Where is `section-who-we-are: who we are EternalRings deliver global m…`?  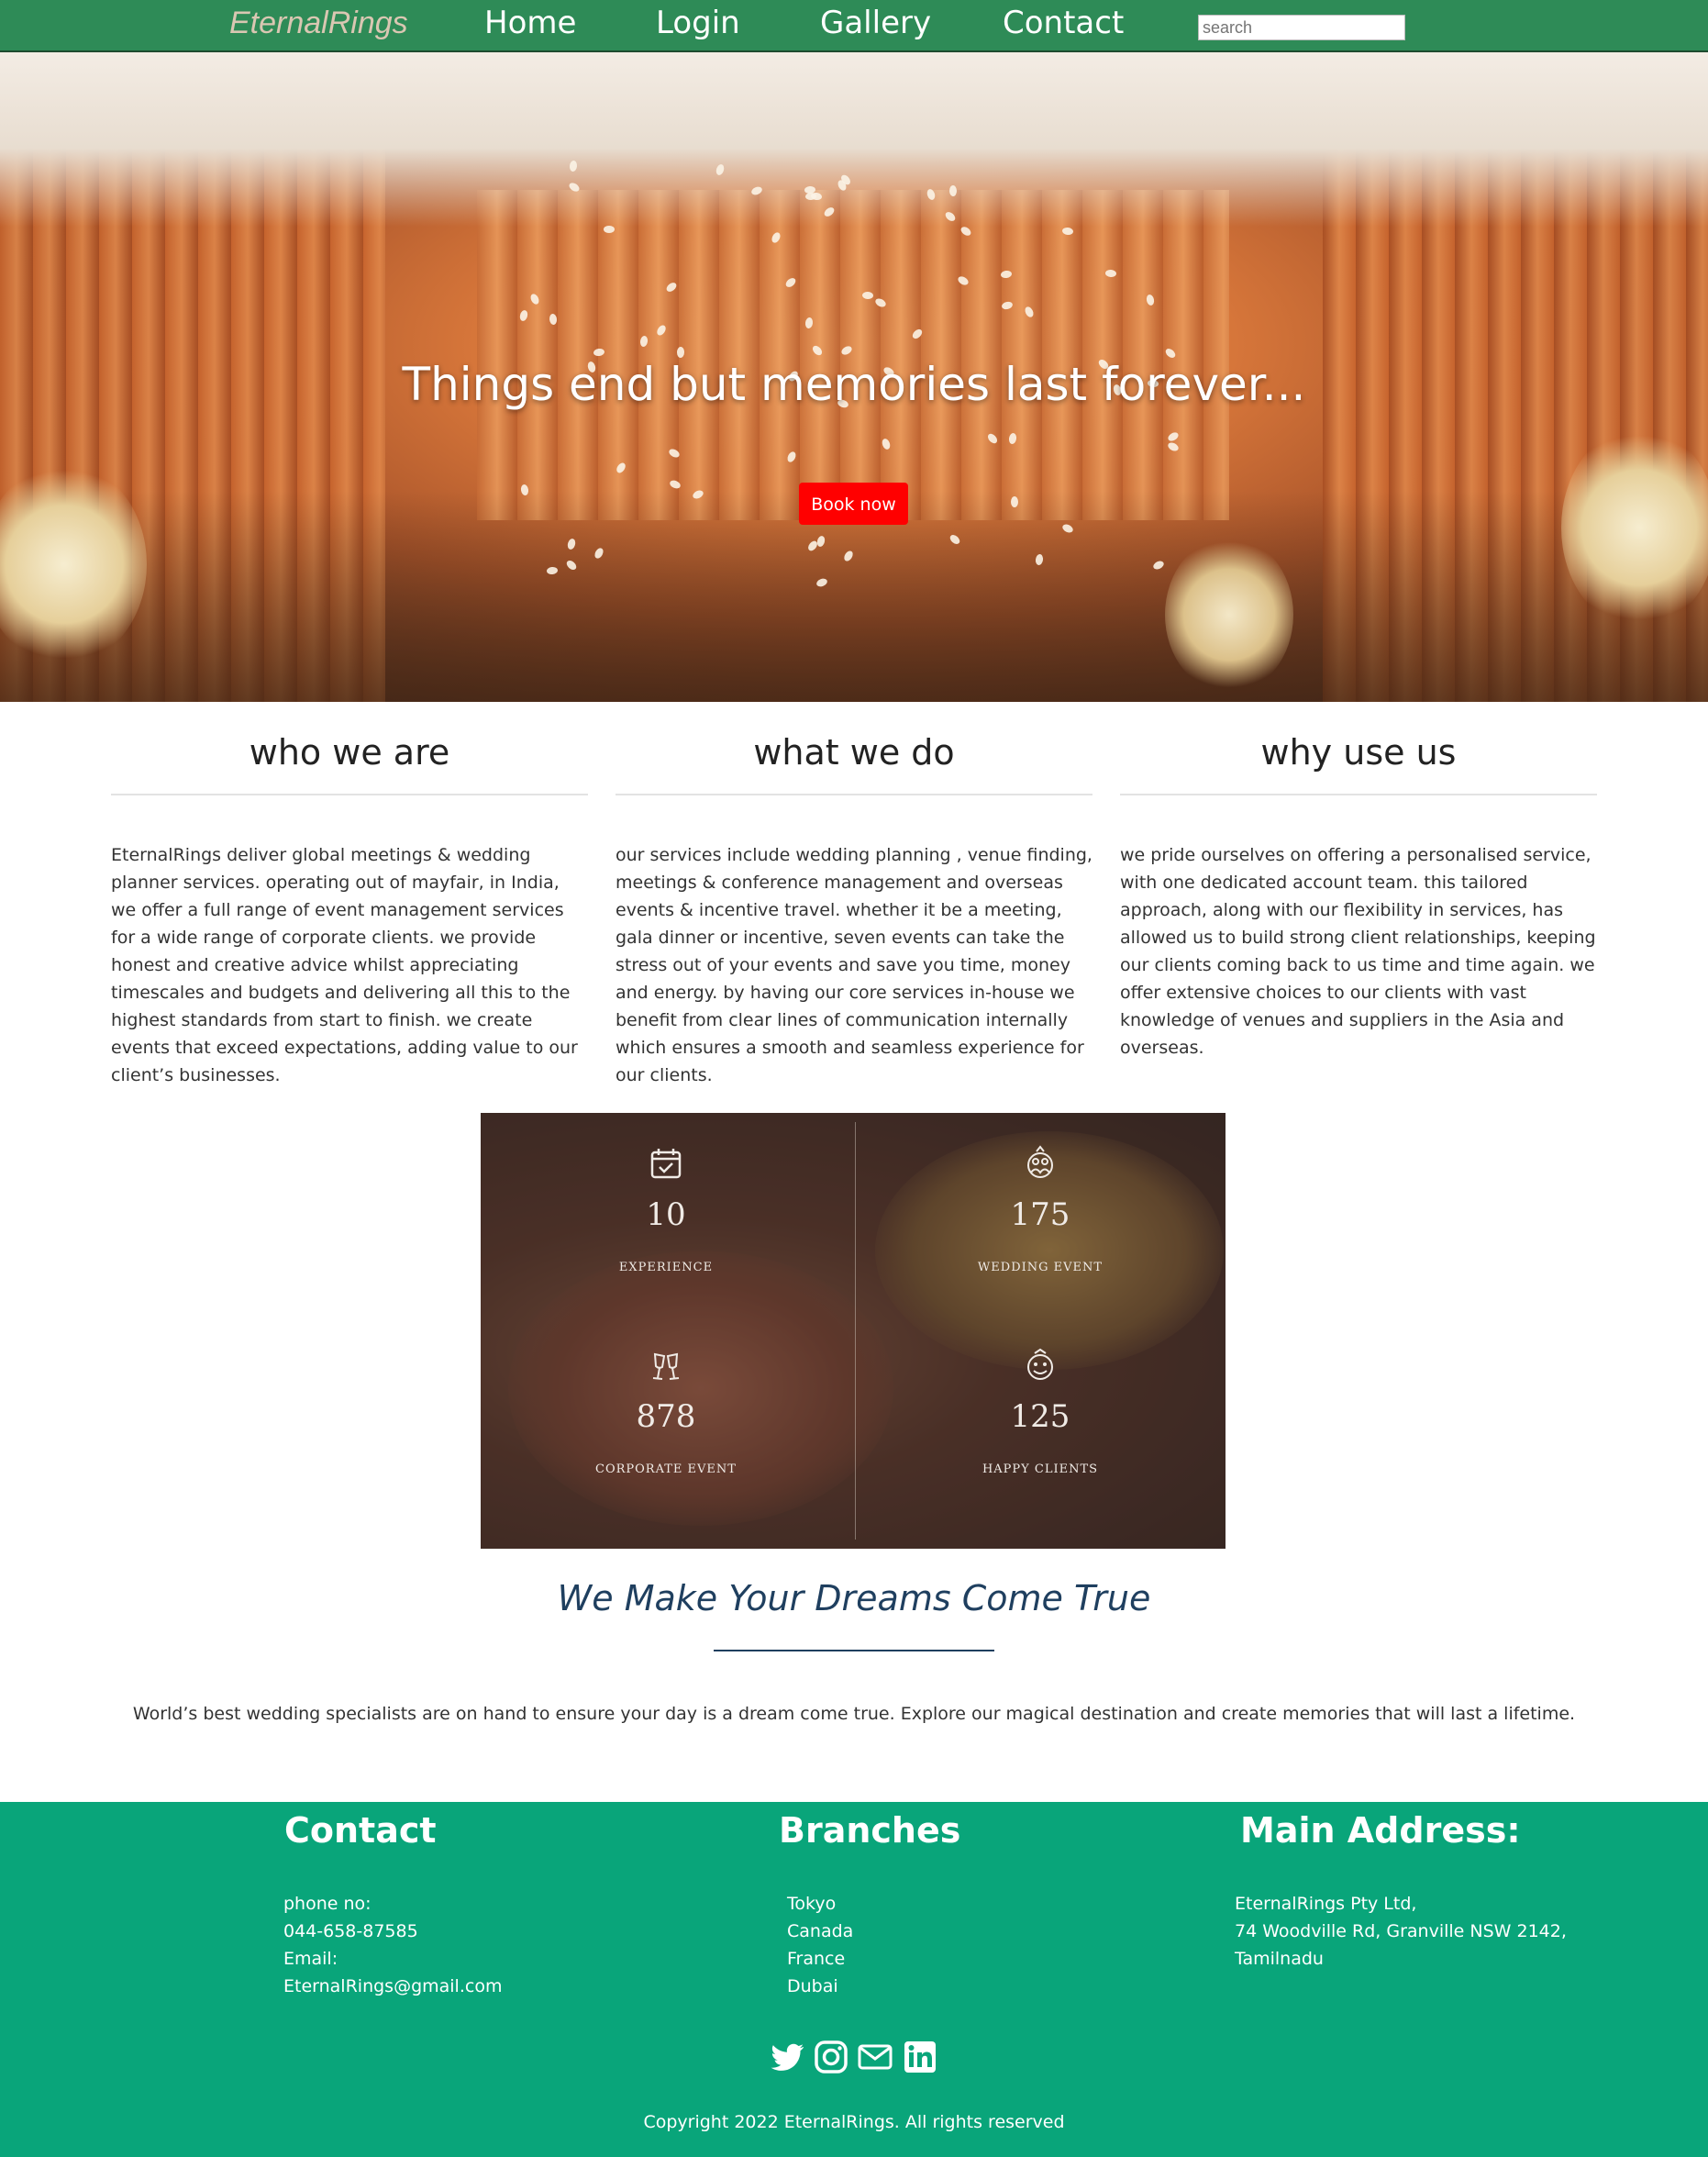 section-who-we-are: who we are EternalRings deliver global m… is located at coordinates (349, 907).